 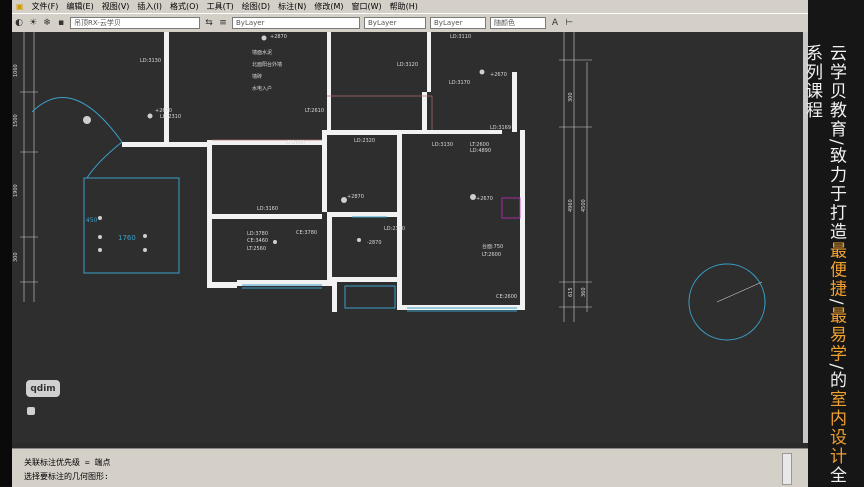 I want to click on room-label: LD:3110, so click(x=460, y=37).